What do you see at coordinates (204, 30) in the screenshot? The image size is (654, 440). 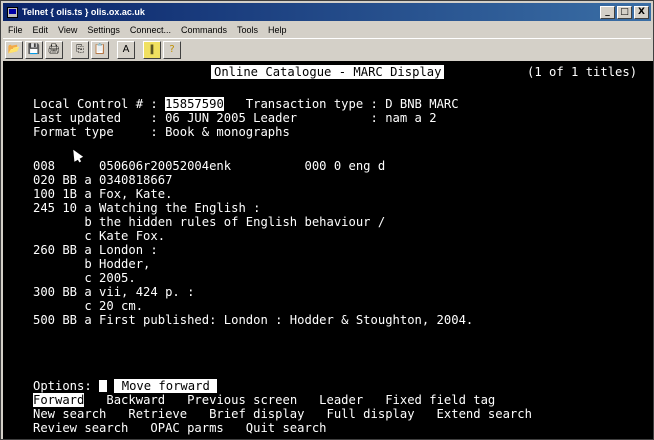 I see `menu-commands: Commands` at bounding box center [204, 30].